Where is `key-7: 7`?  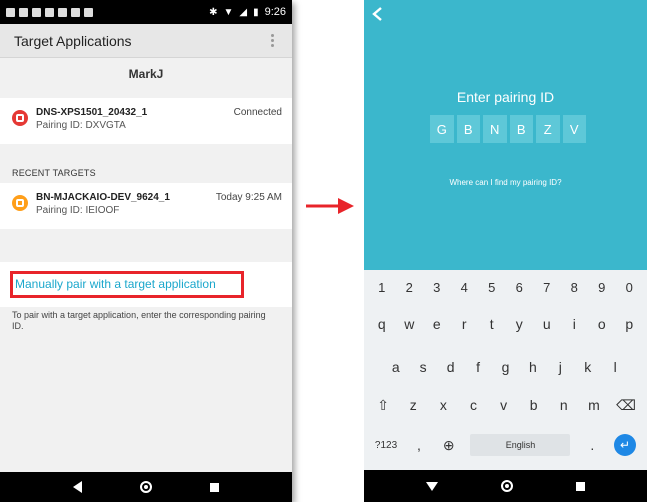
key-7: 7 is located at coordinates (547, 287).